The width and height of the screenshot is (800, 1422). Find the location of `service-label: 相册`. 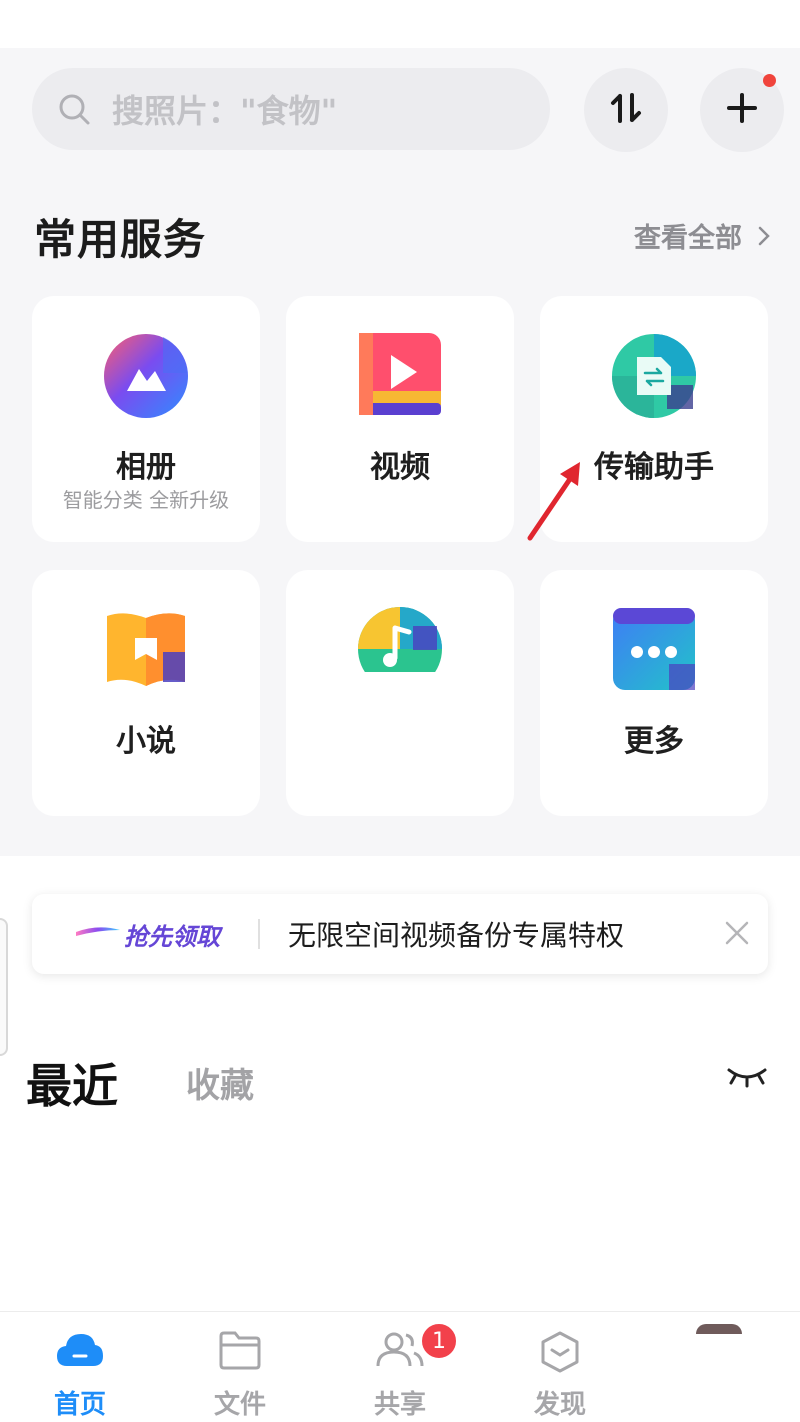

service-label: 相册 is located at coordinates (146, 467).